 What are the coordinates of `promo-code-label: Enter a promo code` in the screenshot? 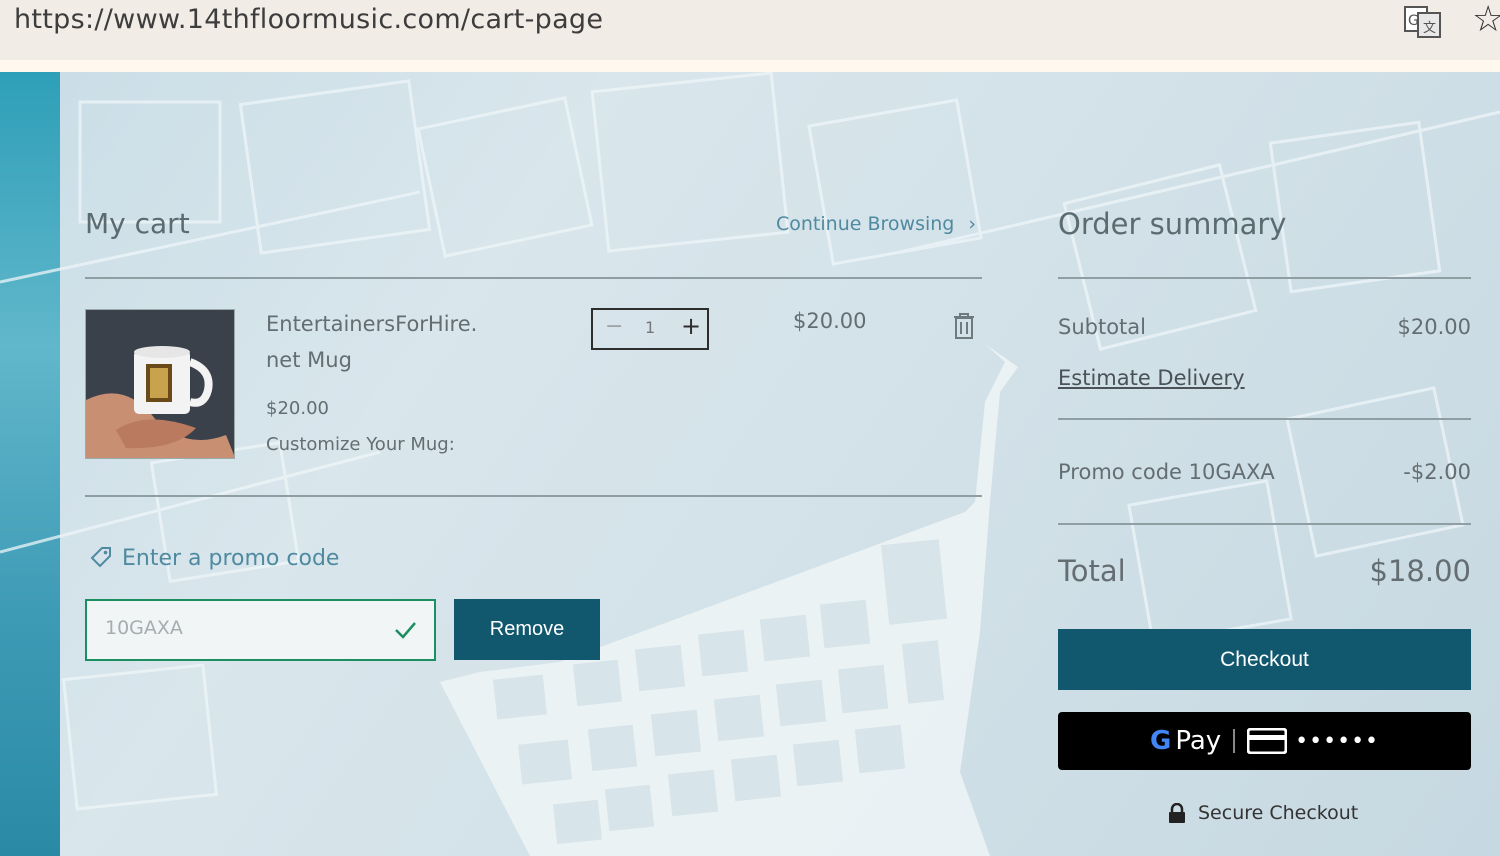 It's located at (231, 558).